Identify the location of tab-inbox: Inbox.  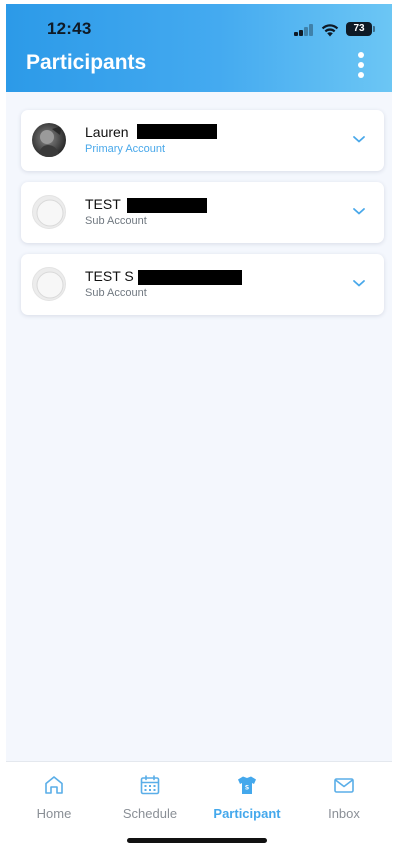
(344, 794).